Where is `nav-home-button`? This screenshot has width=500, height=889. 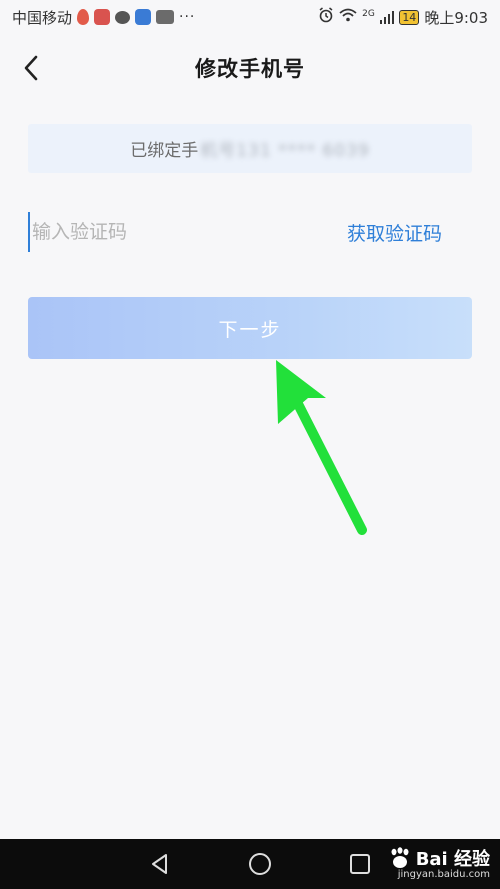 nav-home-button is located at coordinates (260, 864).